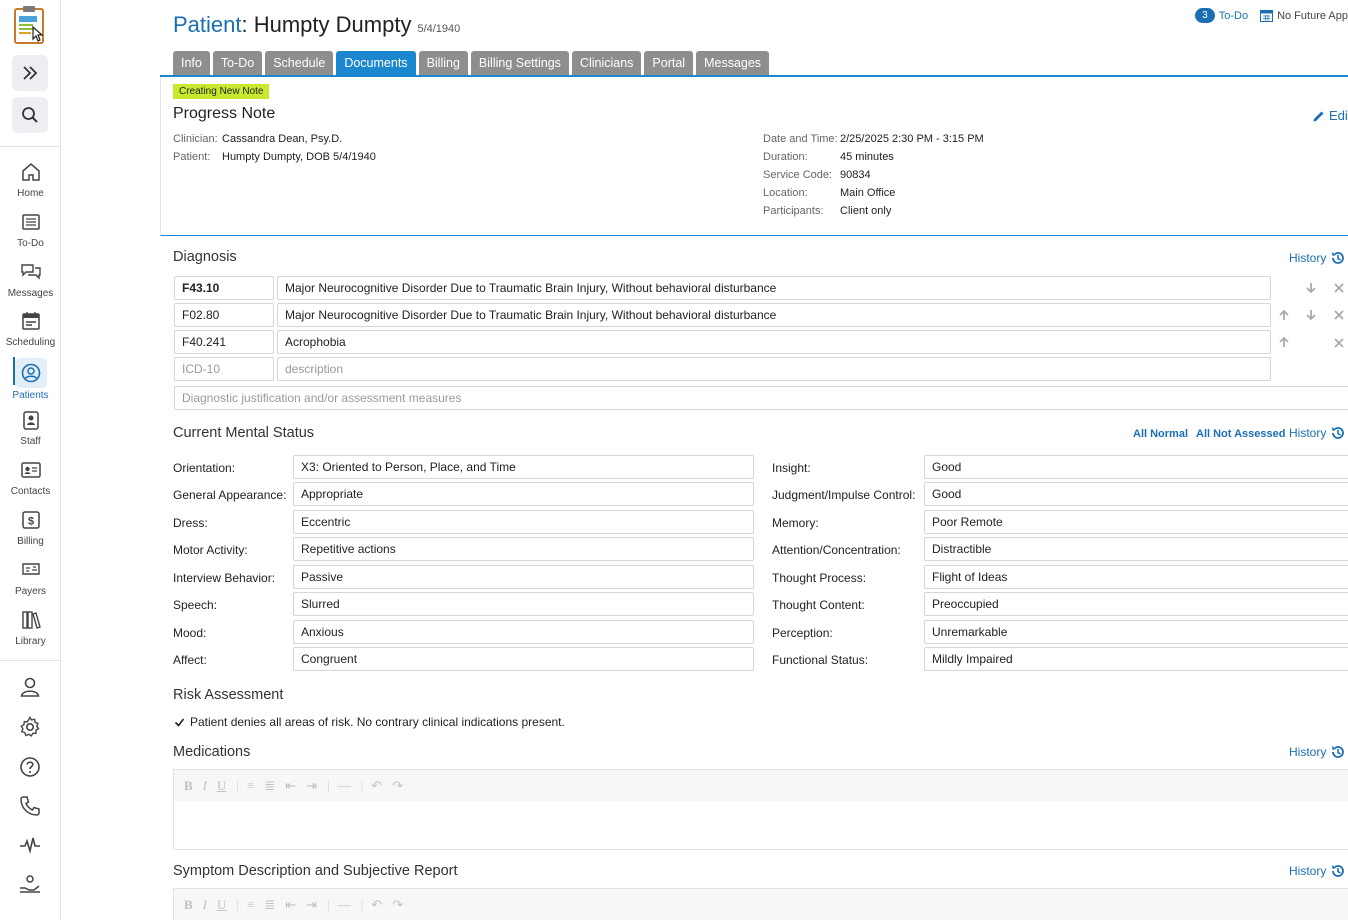  Describe the element at coordinates (30, 727) in the screenshot. I see `gear-icon` at that location.